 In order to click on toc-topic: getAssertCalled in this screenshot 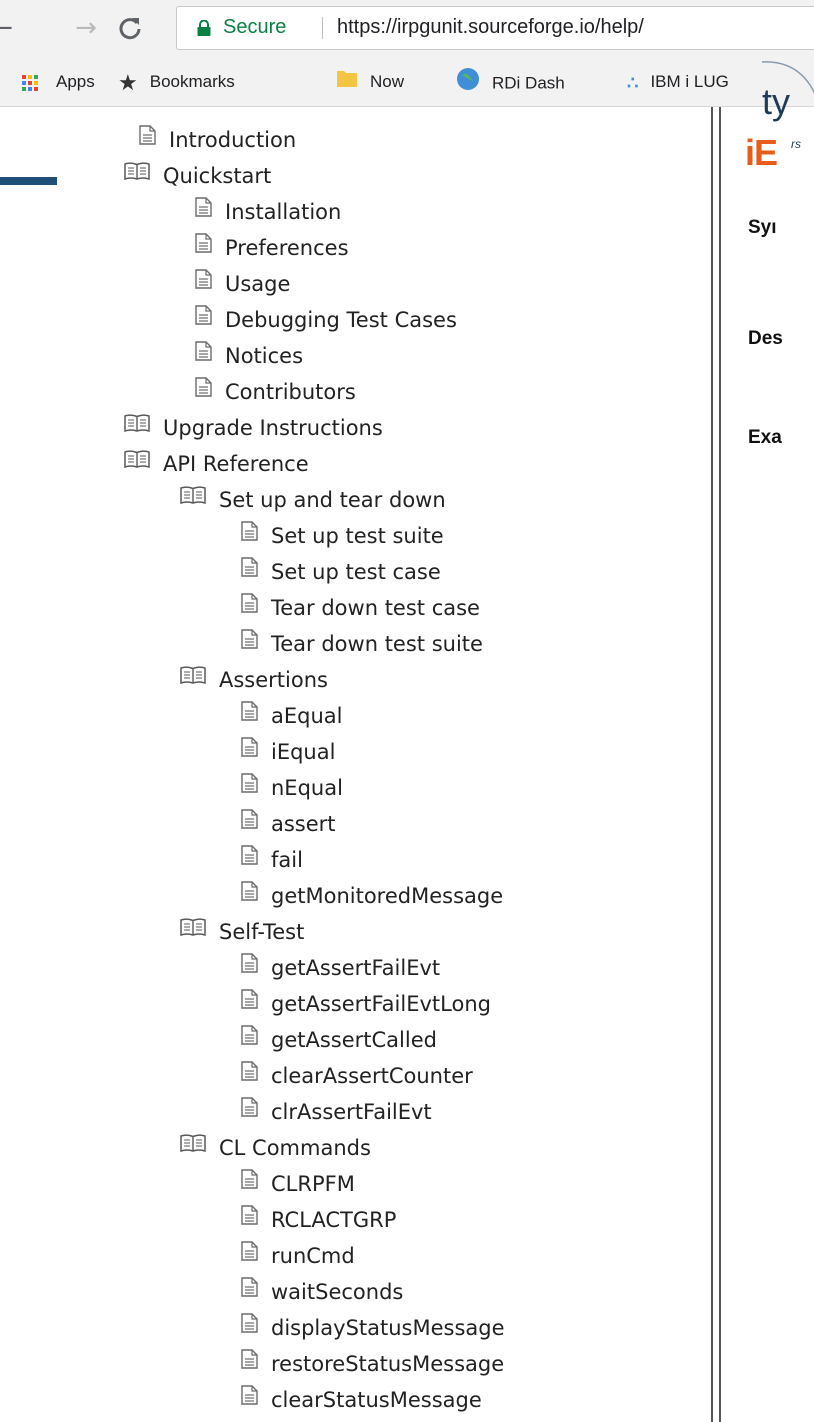, I will do `click(339, 1039)`.